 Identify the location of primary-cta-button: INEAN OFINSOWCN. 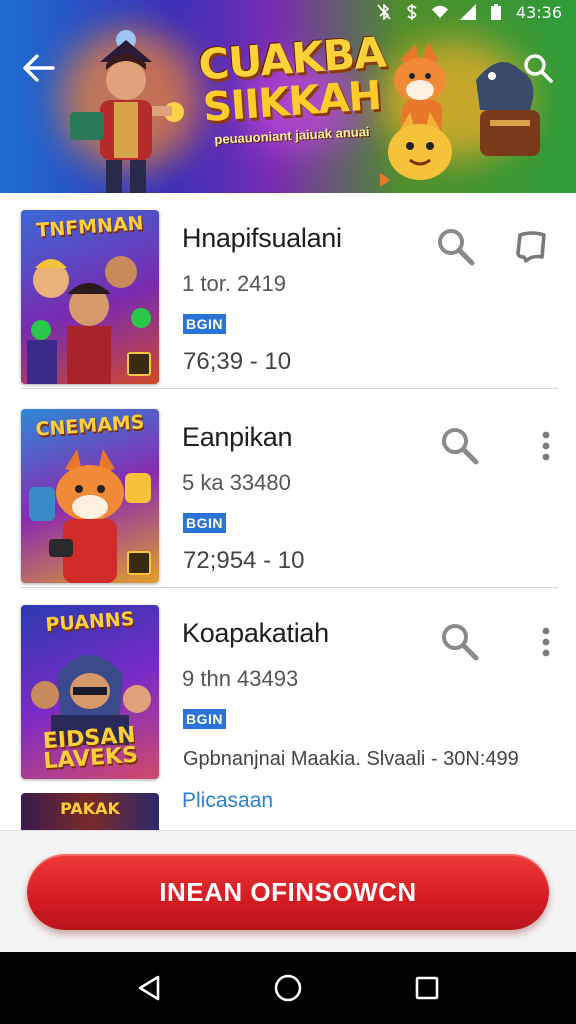
(288, 892).